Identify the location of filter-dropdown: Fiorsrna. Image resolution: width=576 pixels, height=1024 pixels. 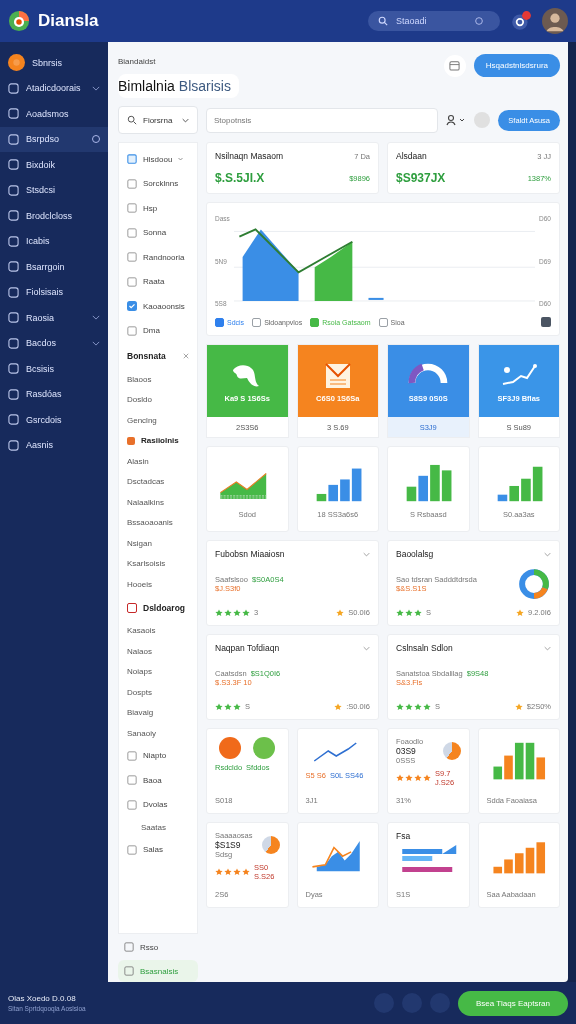
(158, 120).